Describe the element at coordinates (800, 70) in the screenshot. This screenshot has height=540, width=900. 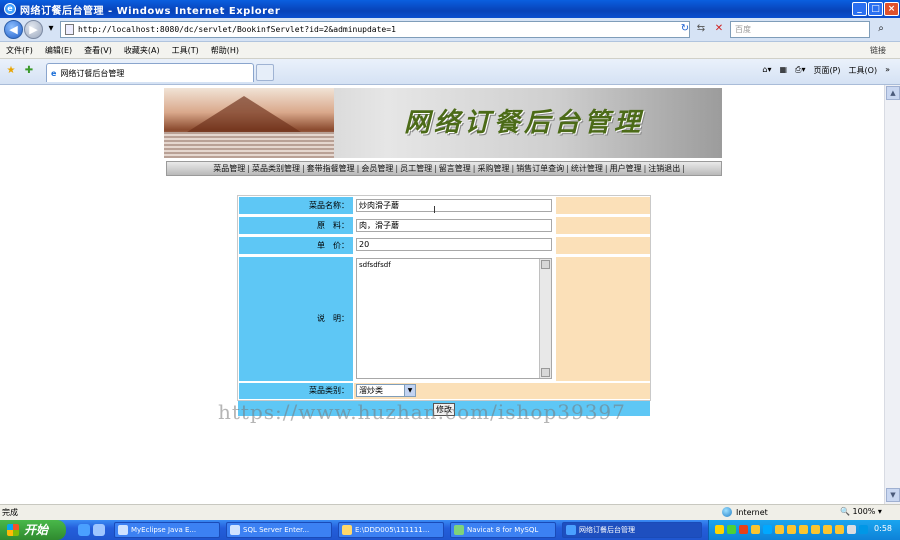
I see `print-icon: ⎙▾` at that location.